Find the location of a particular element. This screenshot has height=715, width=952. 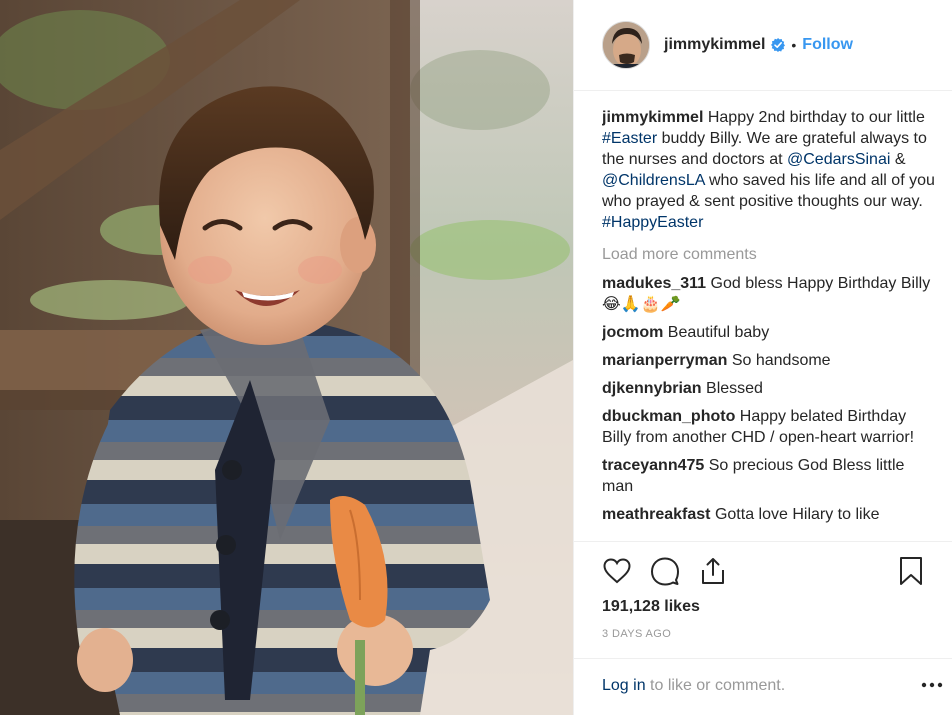

comment-username: jocmom is located at coordinates (632, 332).